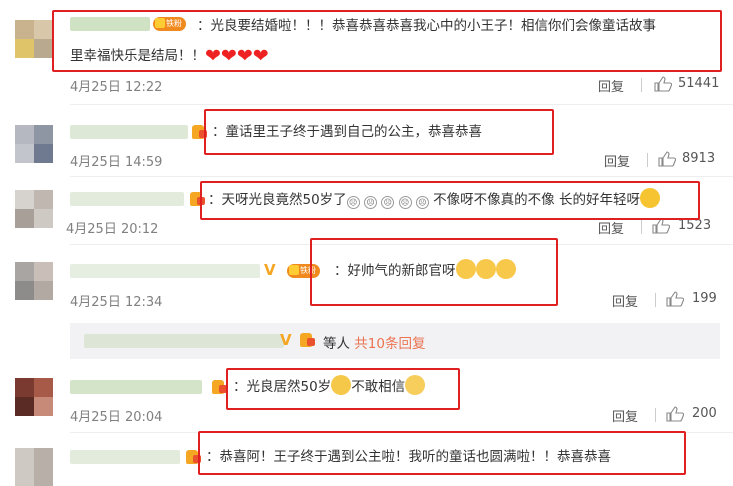 The image size is (733, 486). Describe the element at coordinates (116, 417) in the screenshot. I see `timestamp: 4月25日 20:04` at that location.